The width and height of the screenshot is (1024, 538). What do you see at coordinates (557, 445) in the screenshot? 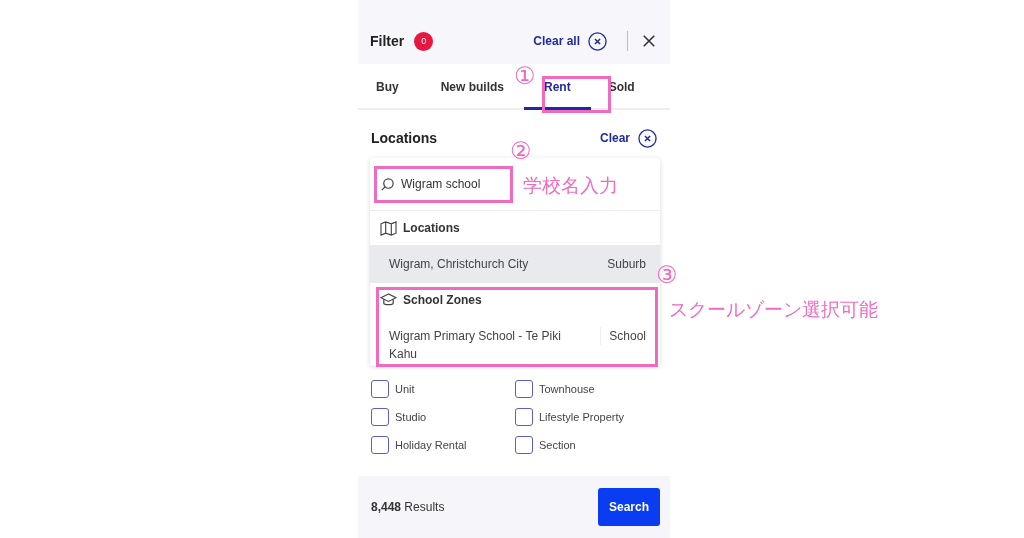
I see `checkbox-label: Section` at bounding box center [557, 445].